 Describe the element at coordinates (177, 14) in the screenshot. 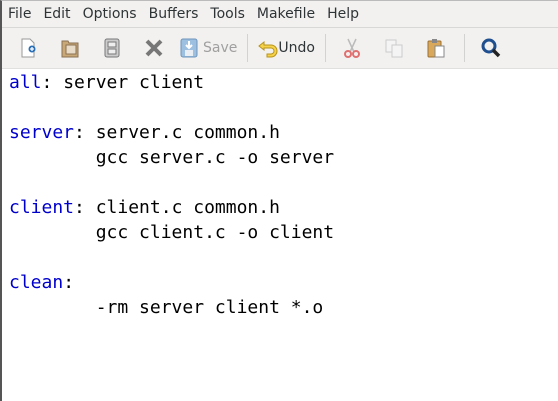

I see `menu-buffers: Buffers` at that location.